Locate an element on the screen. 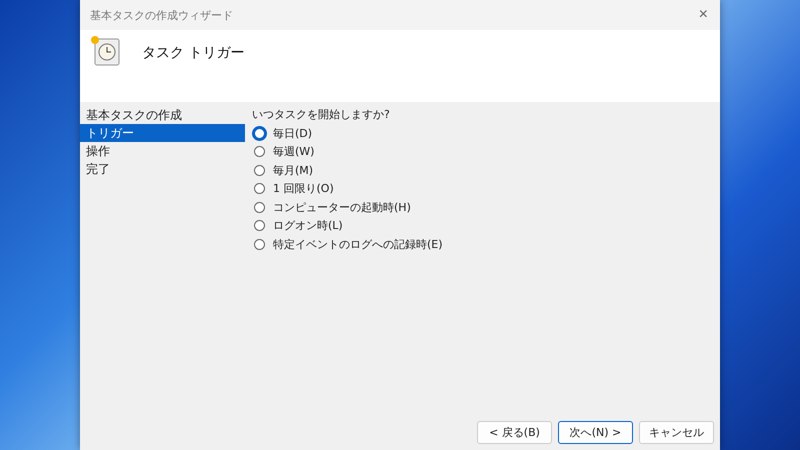 The height and width of the screenshot is (450, 800). task-clock-icon is located at coordinates (105, 51).